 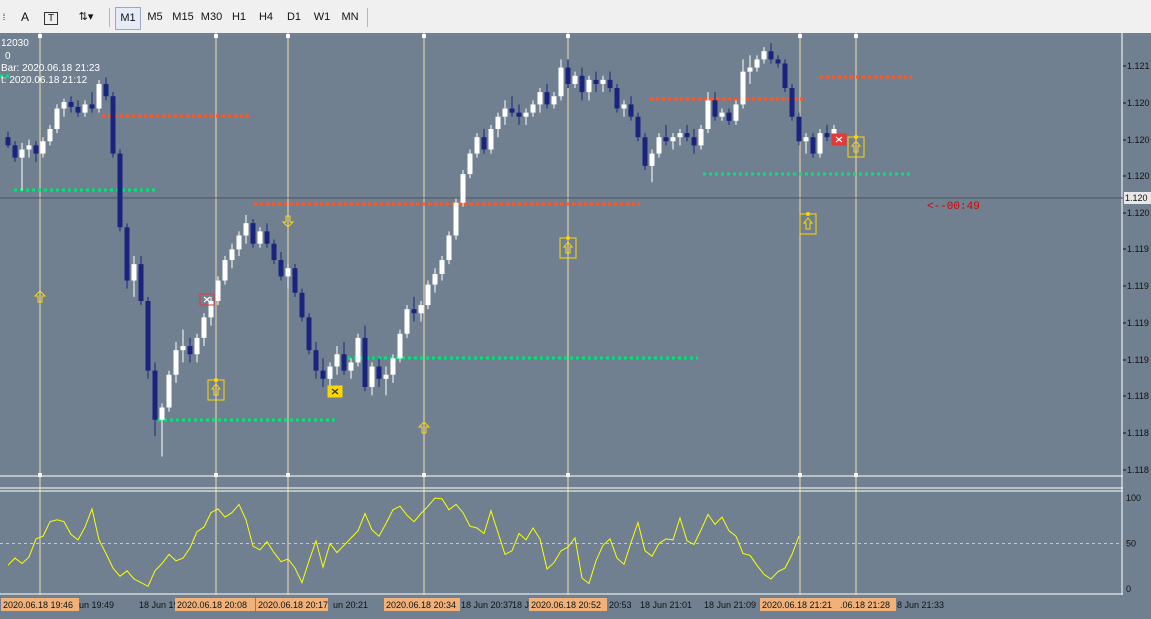 What do you see at coordinates (1138, 433) in the screenshot?
I see `price-label: 1.118` at bounding box center [1138, 433].